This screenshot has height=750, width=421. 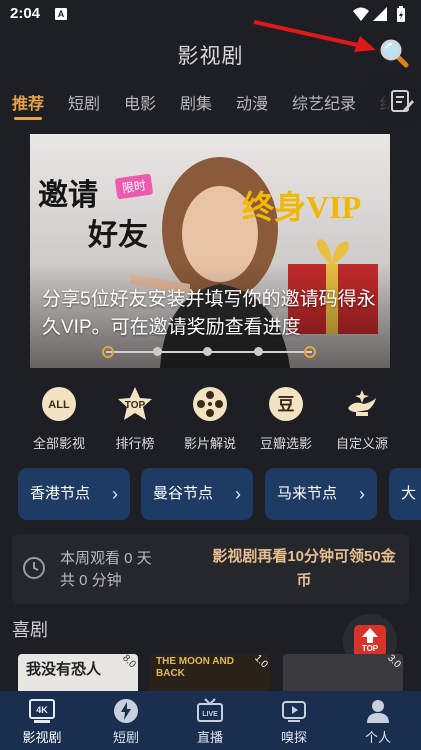 I want to click on nav-label: 嗅探, so click(x=293, y=737).